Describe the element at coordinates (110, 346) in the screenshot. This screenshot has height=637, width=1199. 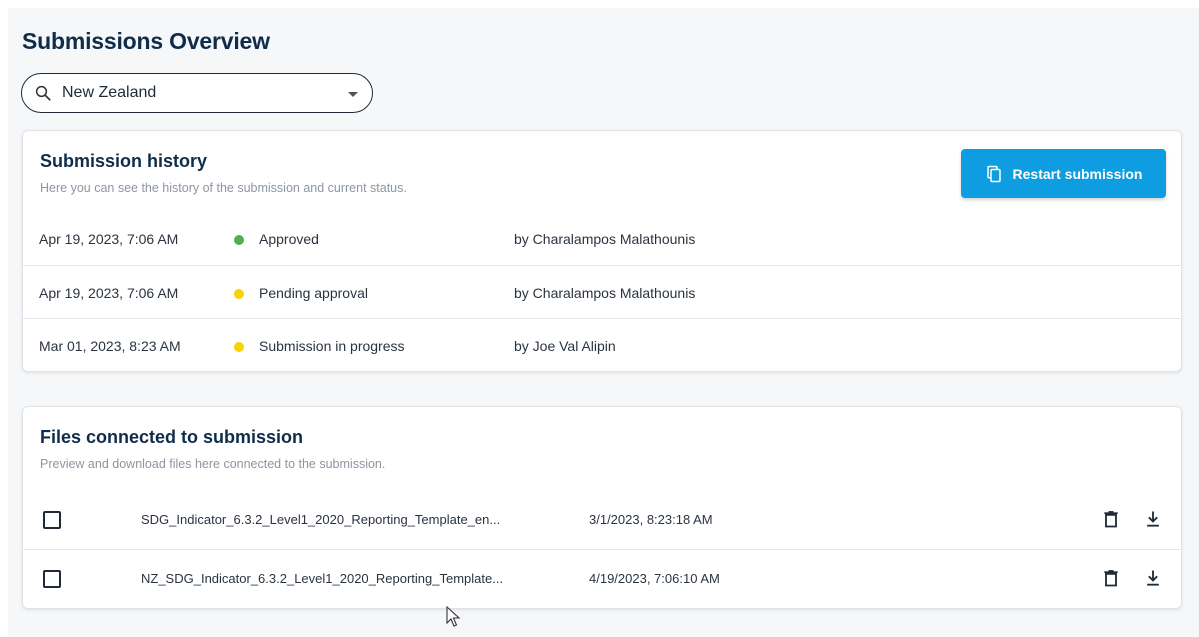
I see `history-date: Mar 01, 2023, 8:23 AM` at that location.